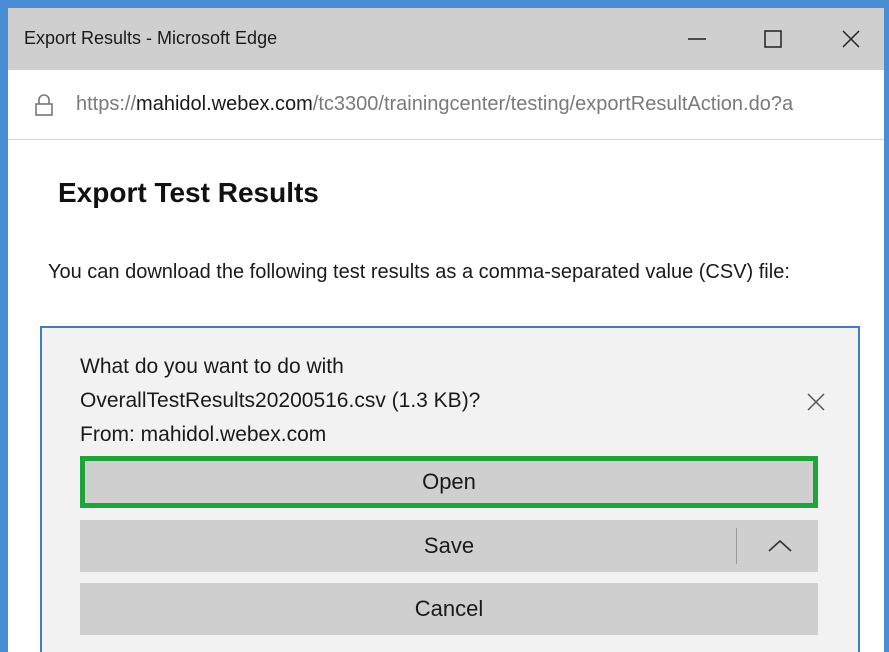 The image size is (889, 652). I want to click on maximize-icon, so click(773, 39).